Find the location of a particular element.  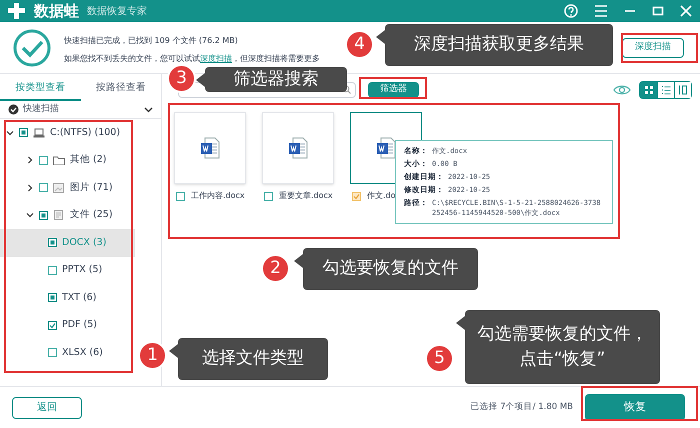

tree-label: TXT (6) is located at coordinates (79, 297).